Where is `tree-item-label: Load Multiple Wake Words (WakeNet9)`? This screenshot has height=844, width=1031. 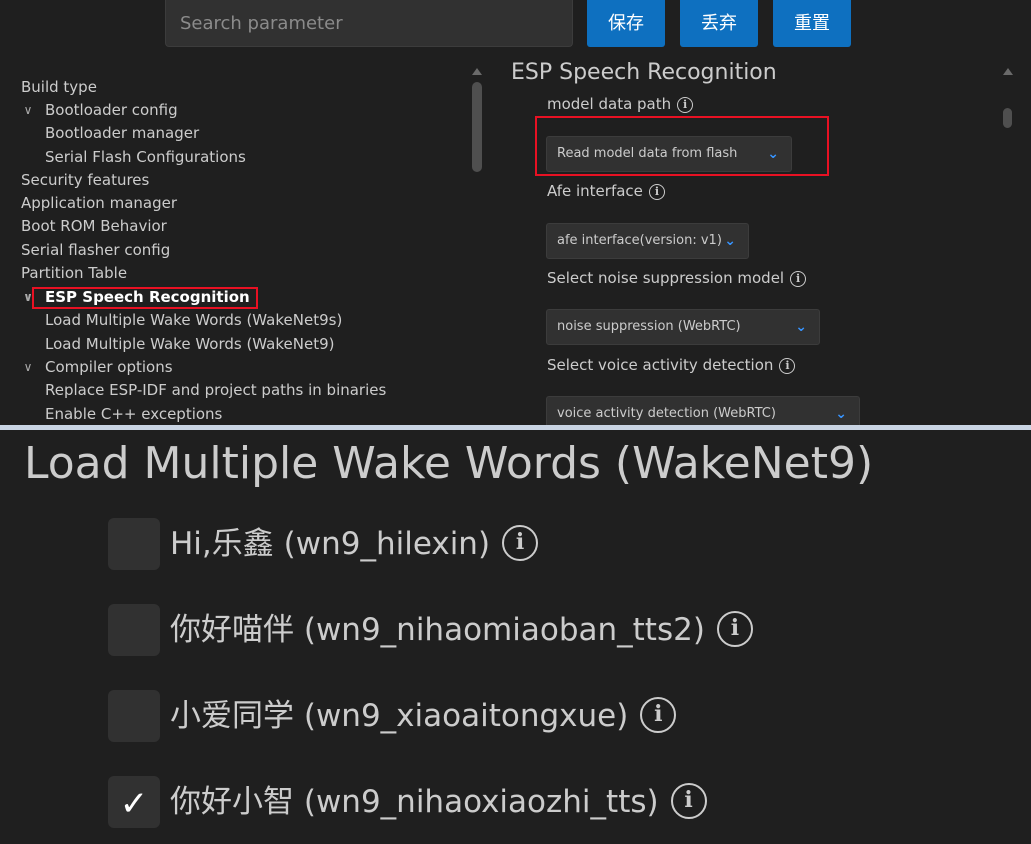 tree-item-label: Load Multiple Wake Words (WakeNet9) is located at coordinates (190, 344).